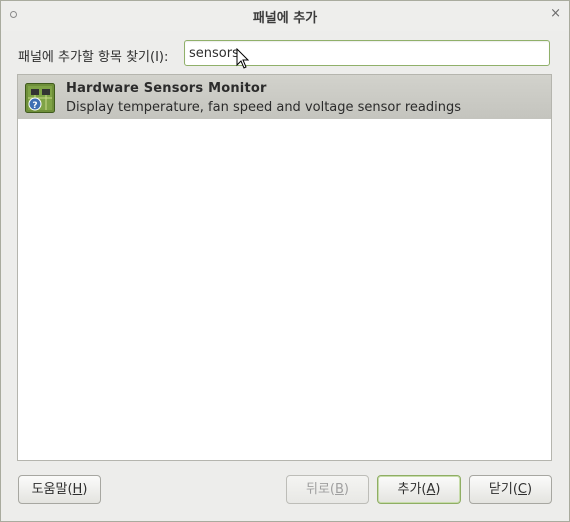  I want to click on applet-title: Hardware Sensors Monitor, so click(166, 88).